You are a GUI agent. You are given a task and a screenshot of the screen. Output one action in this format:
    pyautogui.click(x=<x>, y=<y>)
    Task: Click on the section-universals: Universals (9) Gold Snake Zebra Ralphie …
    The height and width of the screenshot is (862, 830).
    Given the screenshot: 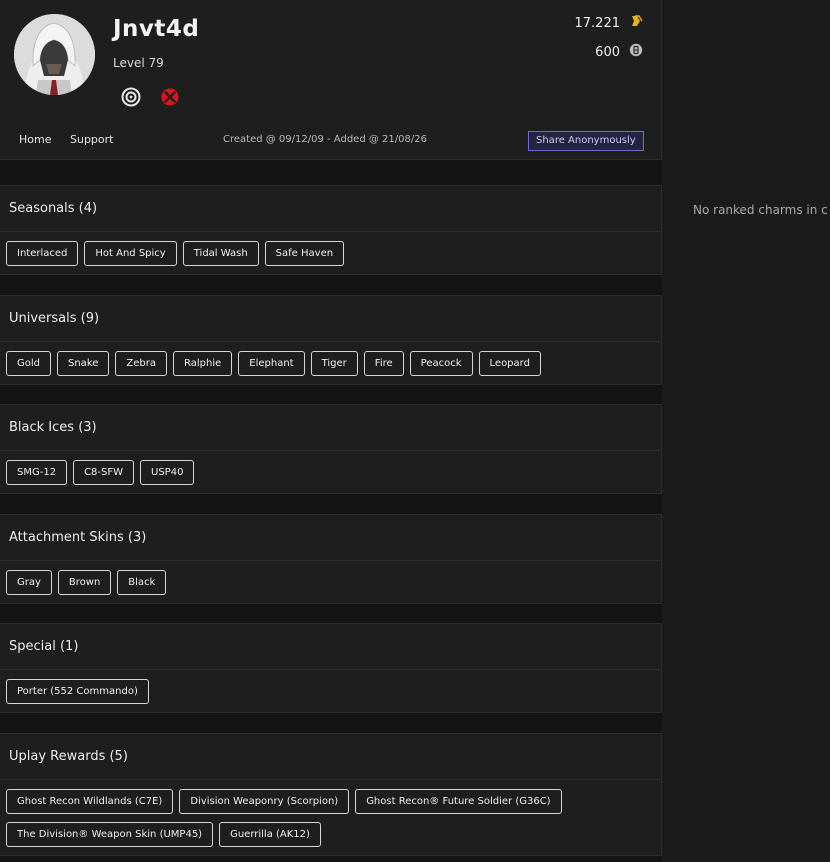 What is the action you would take?
    pyautogui.click(x=331, y=340)
    